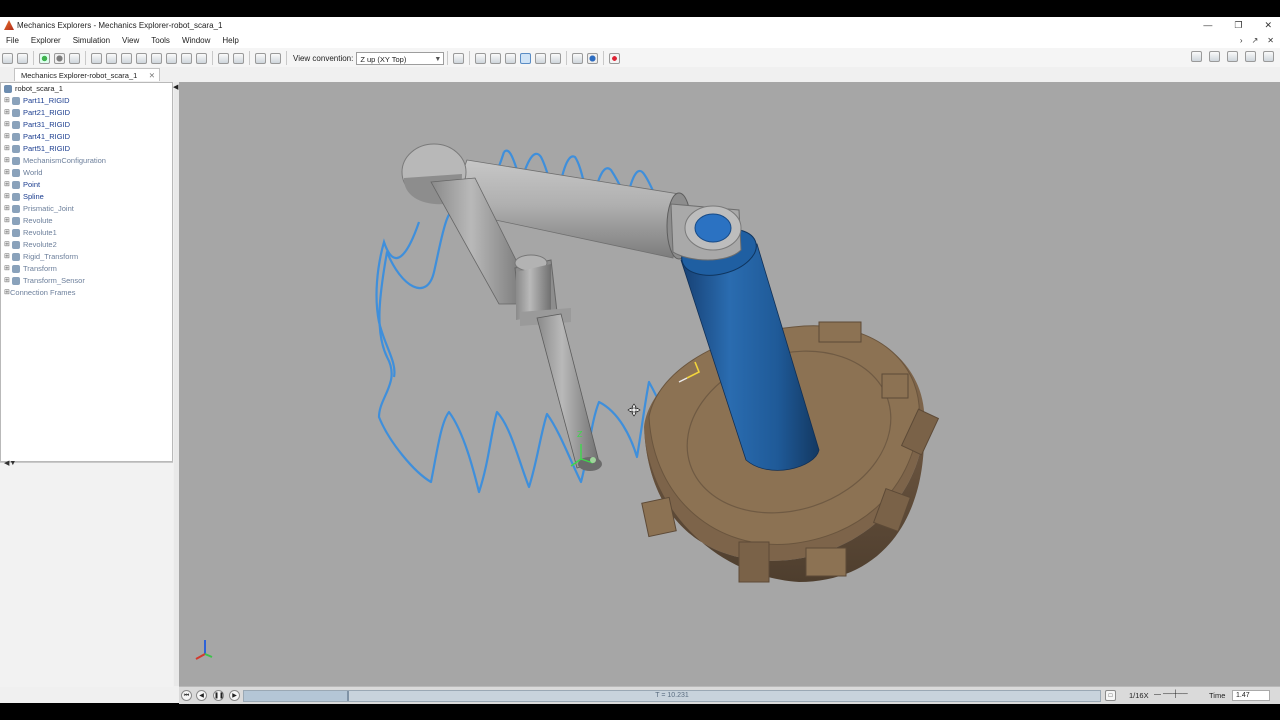  I want to click on print-view-icon, so click(459, 58).